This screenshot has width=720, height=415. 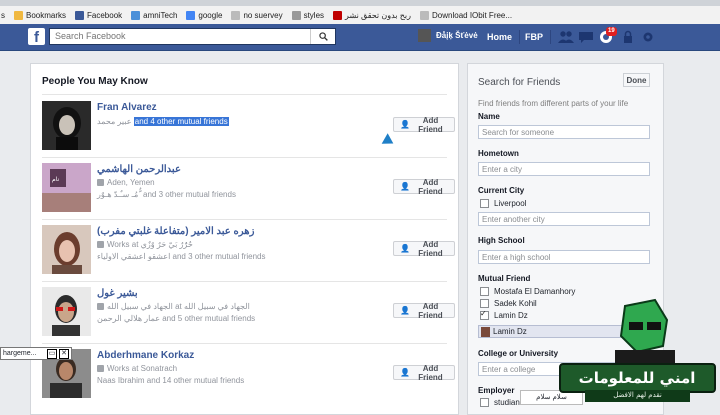 I want to click on home-link: Home, so click(x=499, y=37).